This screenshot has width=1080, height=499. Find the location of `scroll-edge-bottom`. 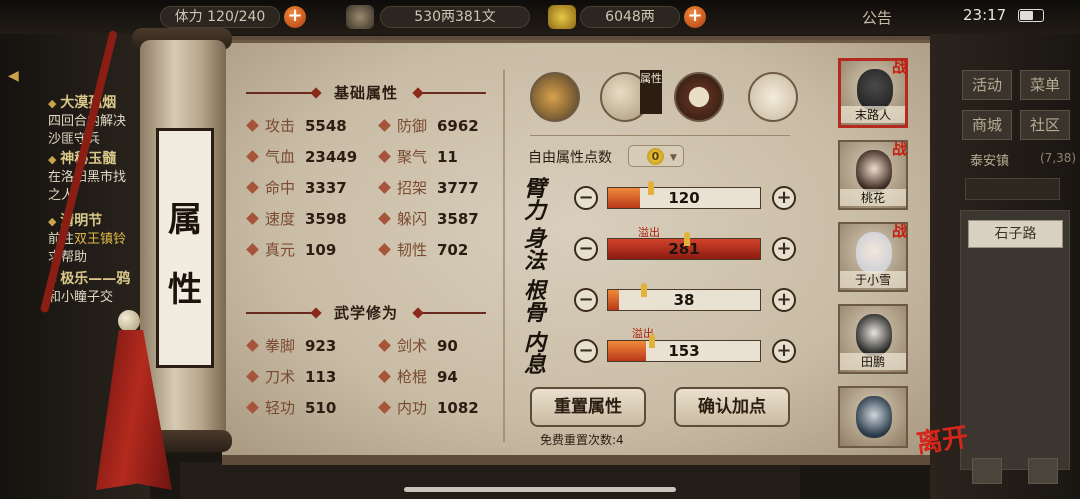

scroll-edge-bottom is located at coordinates (576, 460).